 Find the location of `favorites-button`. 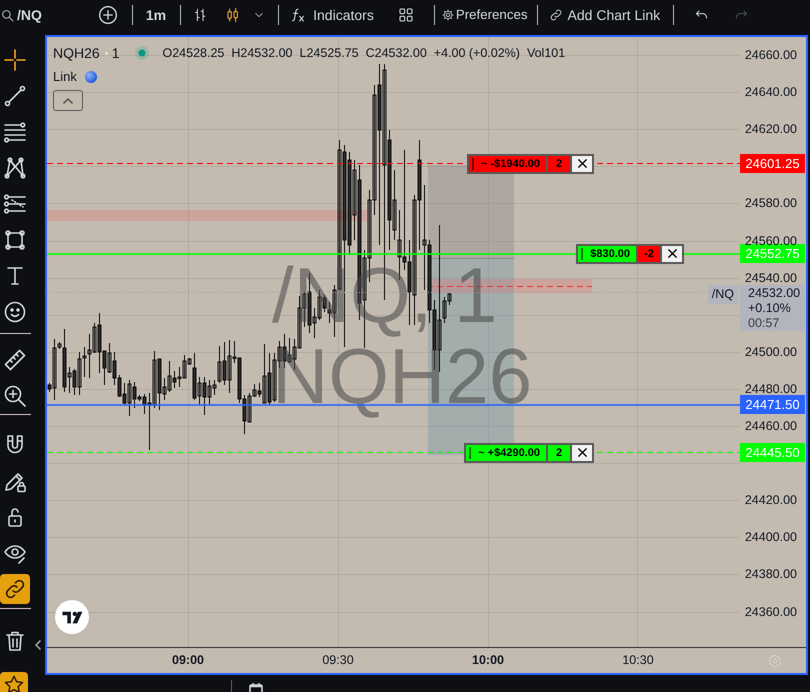

favorites-button is located at coordinates (14, 682).